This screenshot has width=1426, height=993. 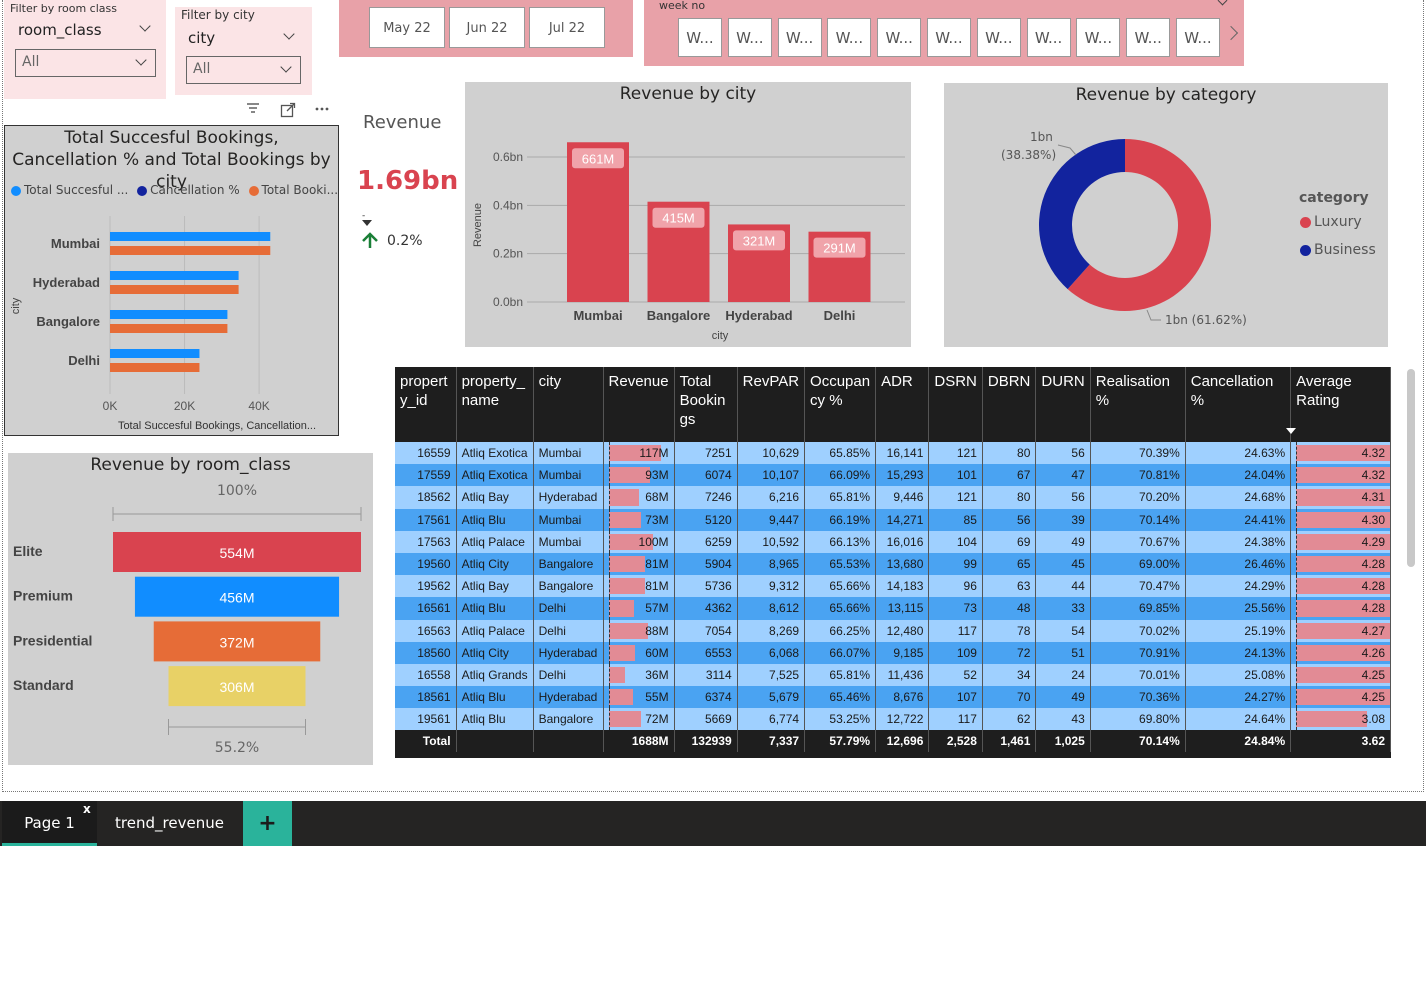 I want to click on chevron-right-icon, so click(x=1231, y=33).